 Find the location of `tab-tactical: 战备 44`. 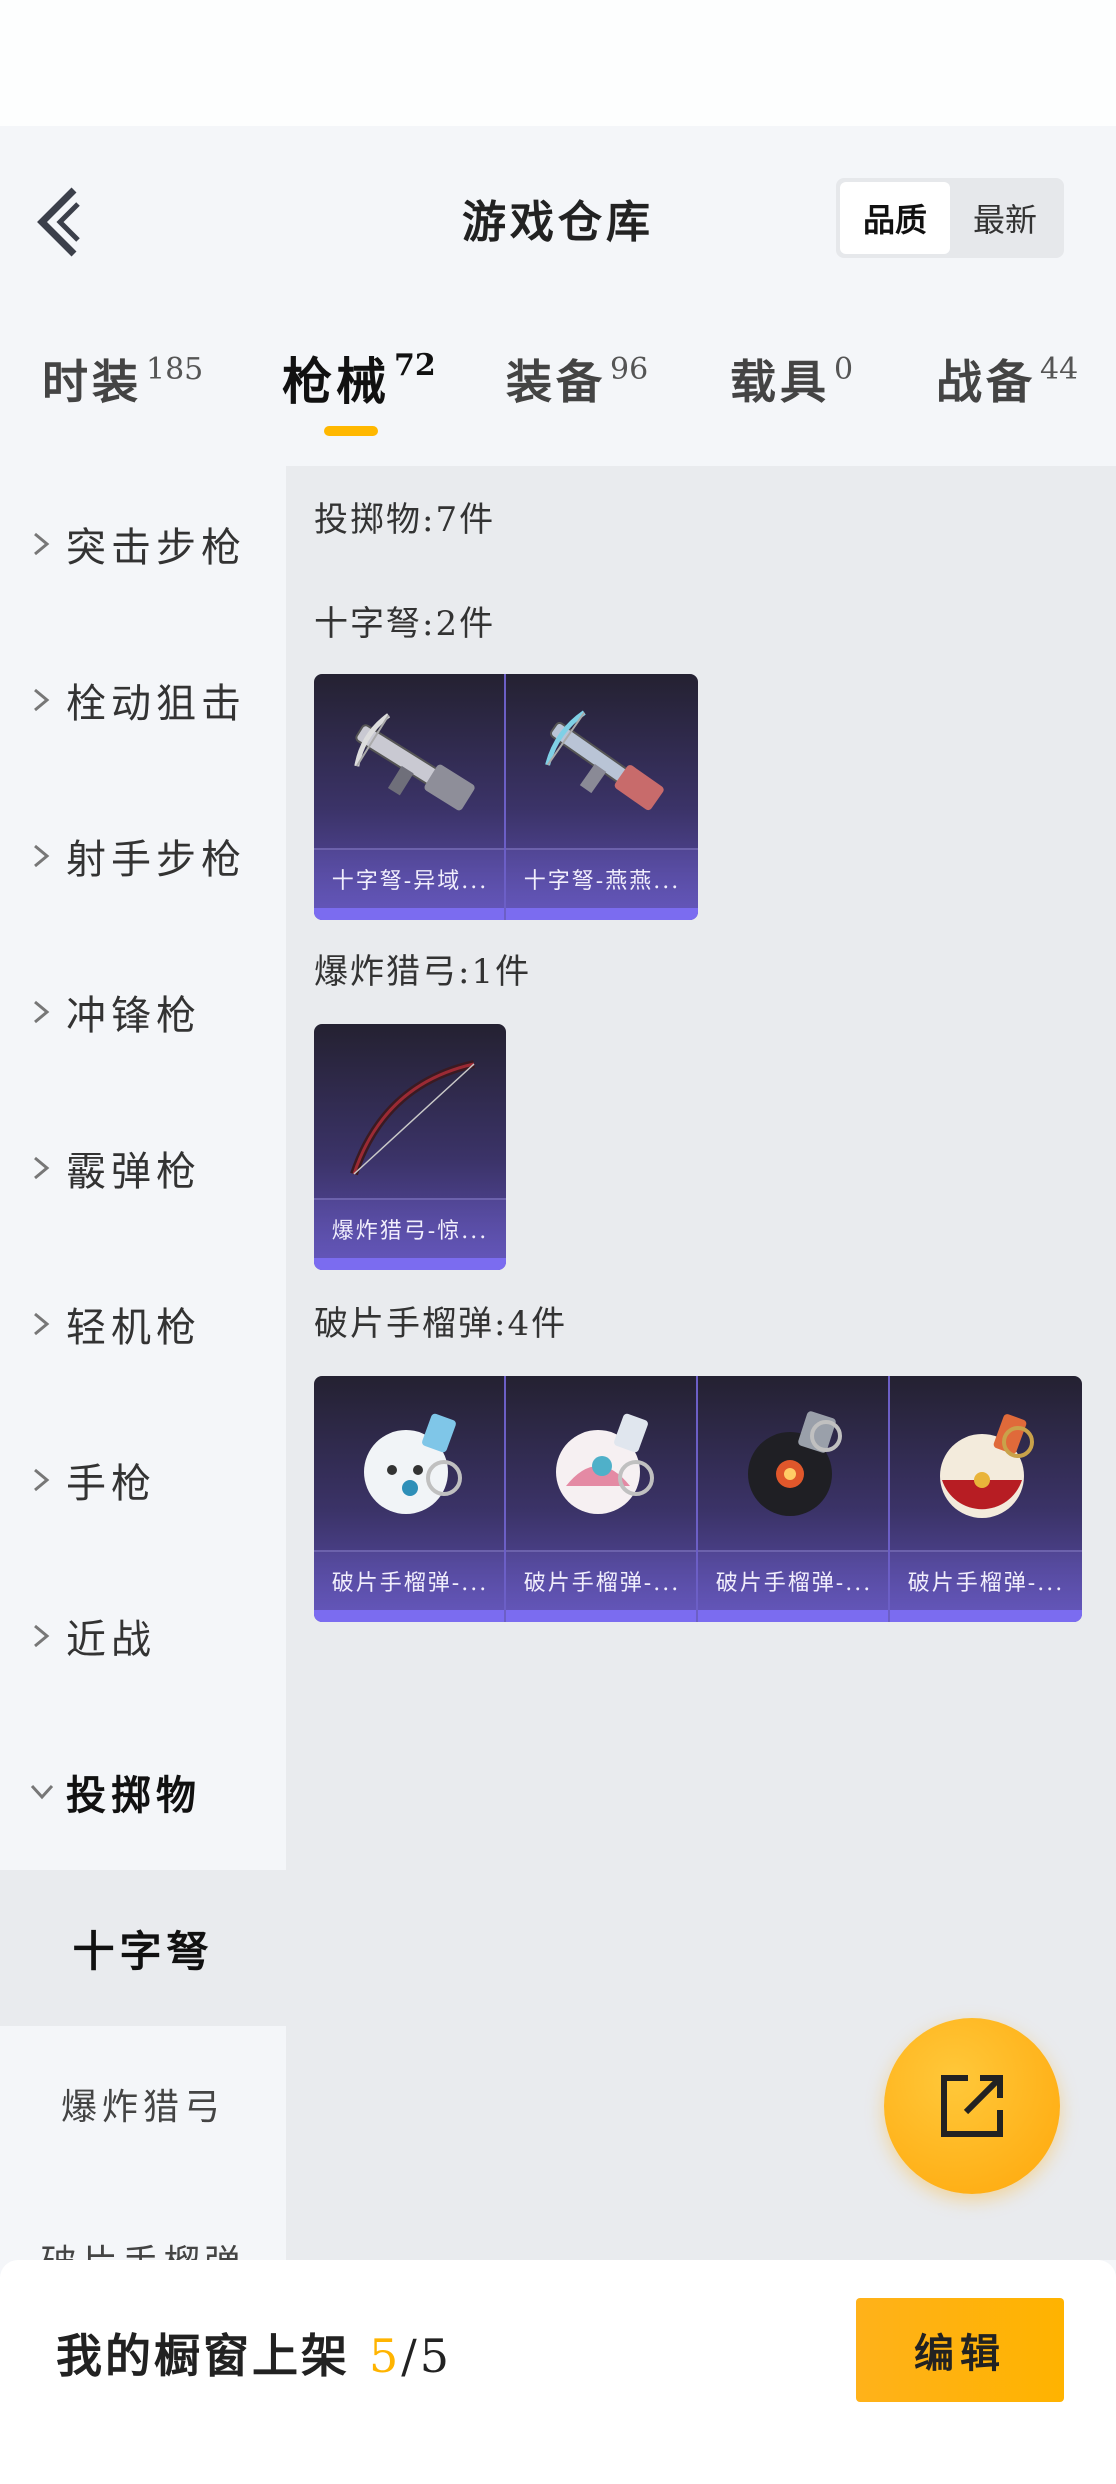

tab-tactical: 战备 44 is located at coordinates (1007, 379).